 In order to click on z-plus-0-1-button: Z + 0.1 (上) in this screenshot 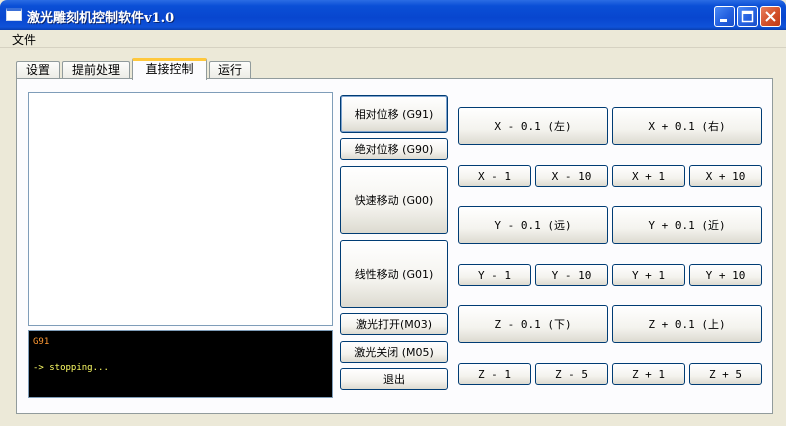, I will do `click(687, 324)`.